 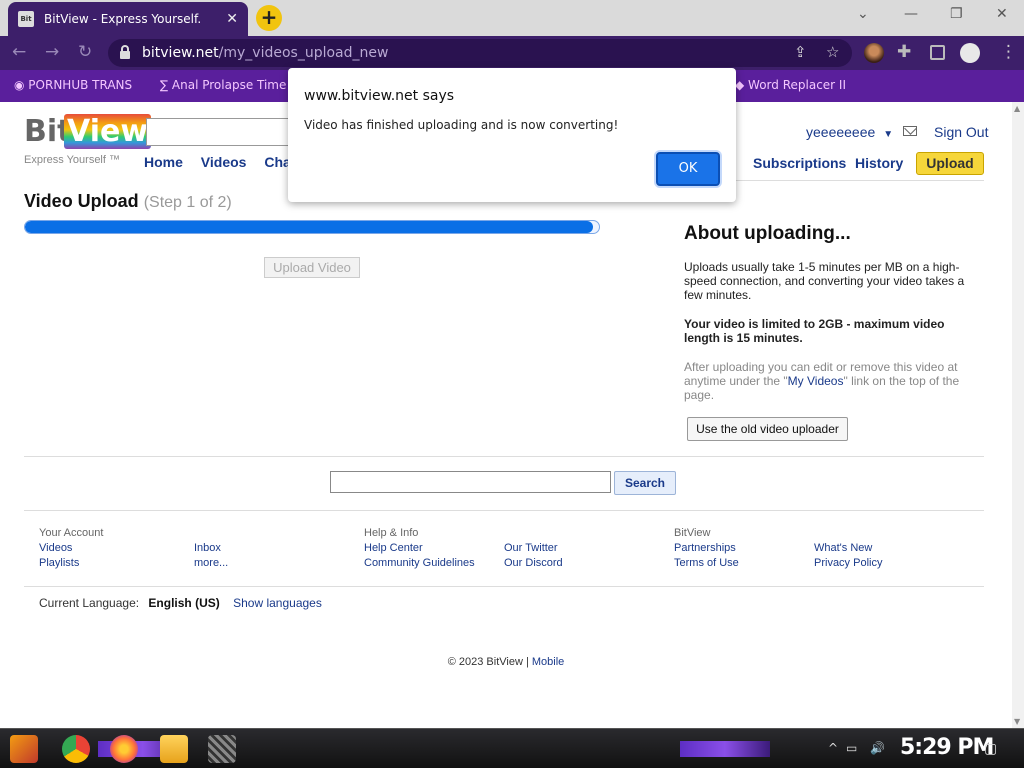 What do you see at coordinates (692, 533) in the screenshot?
I see `footer-heading-bitview: BitView` at bounding box center [692, 533].